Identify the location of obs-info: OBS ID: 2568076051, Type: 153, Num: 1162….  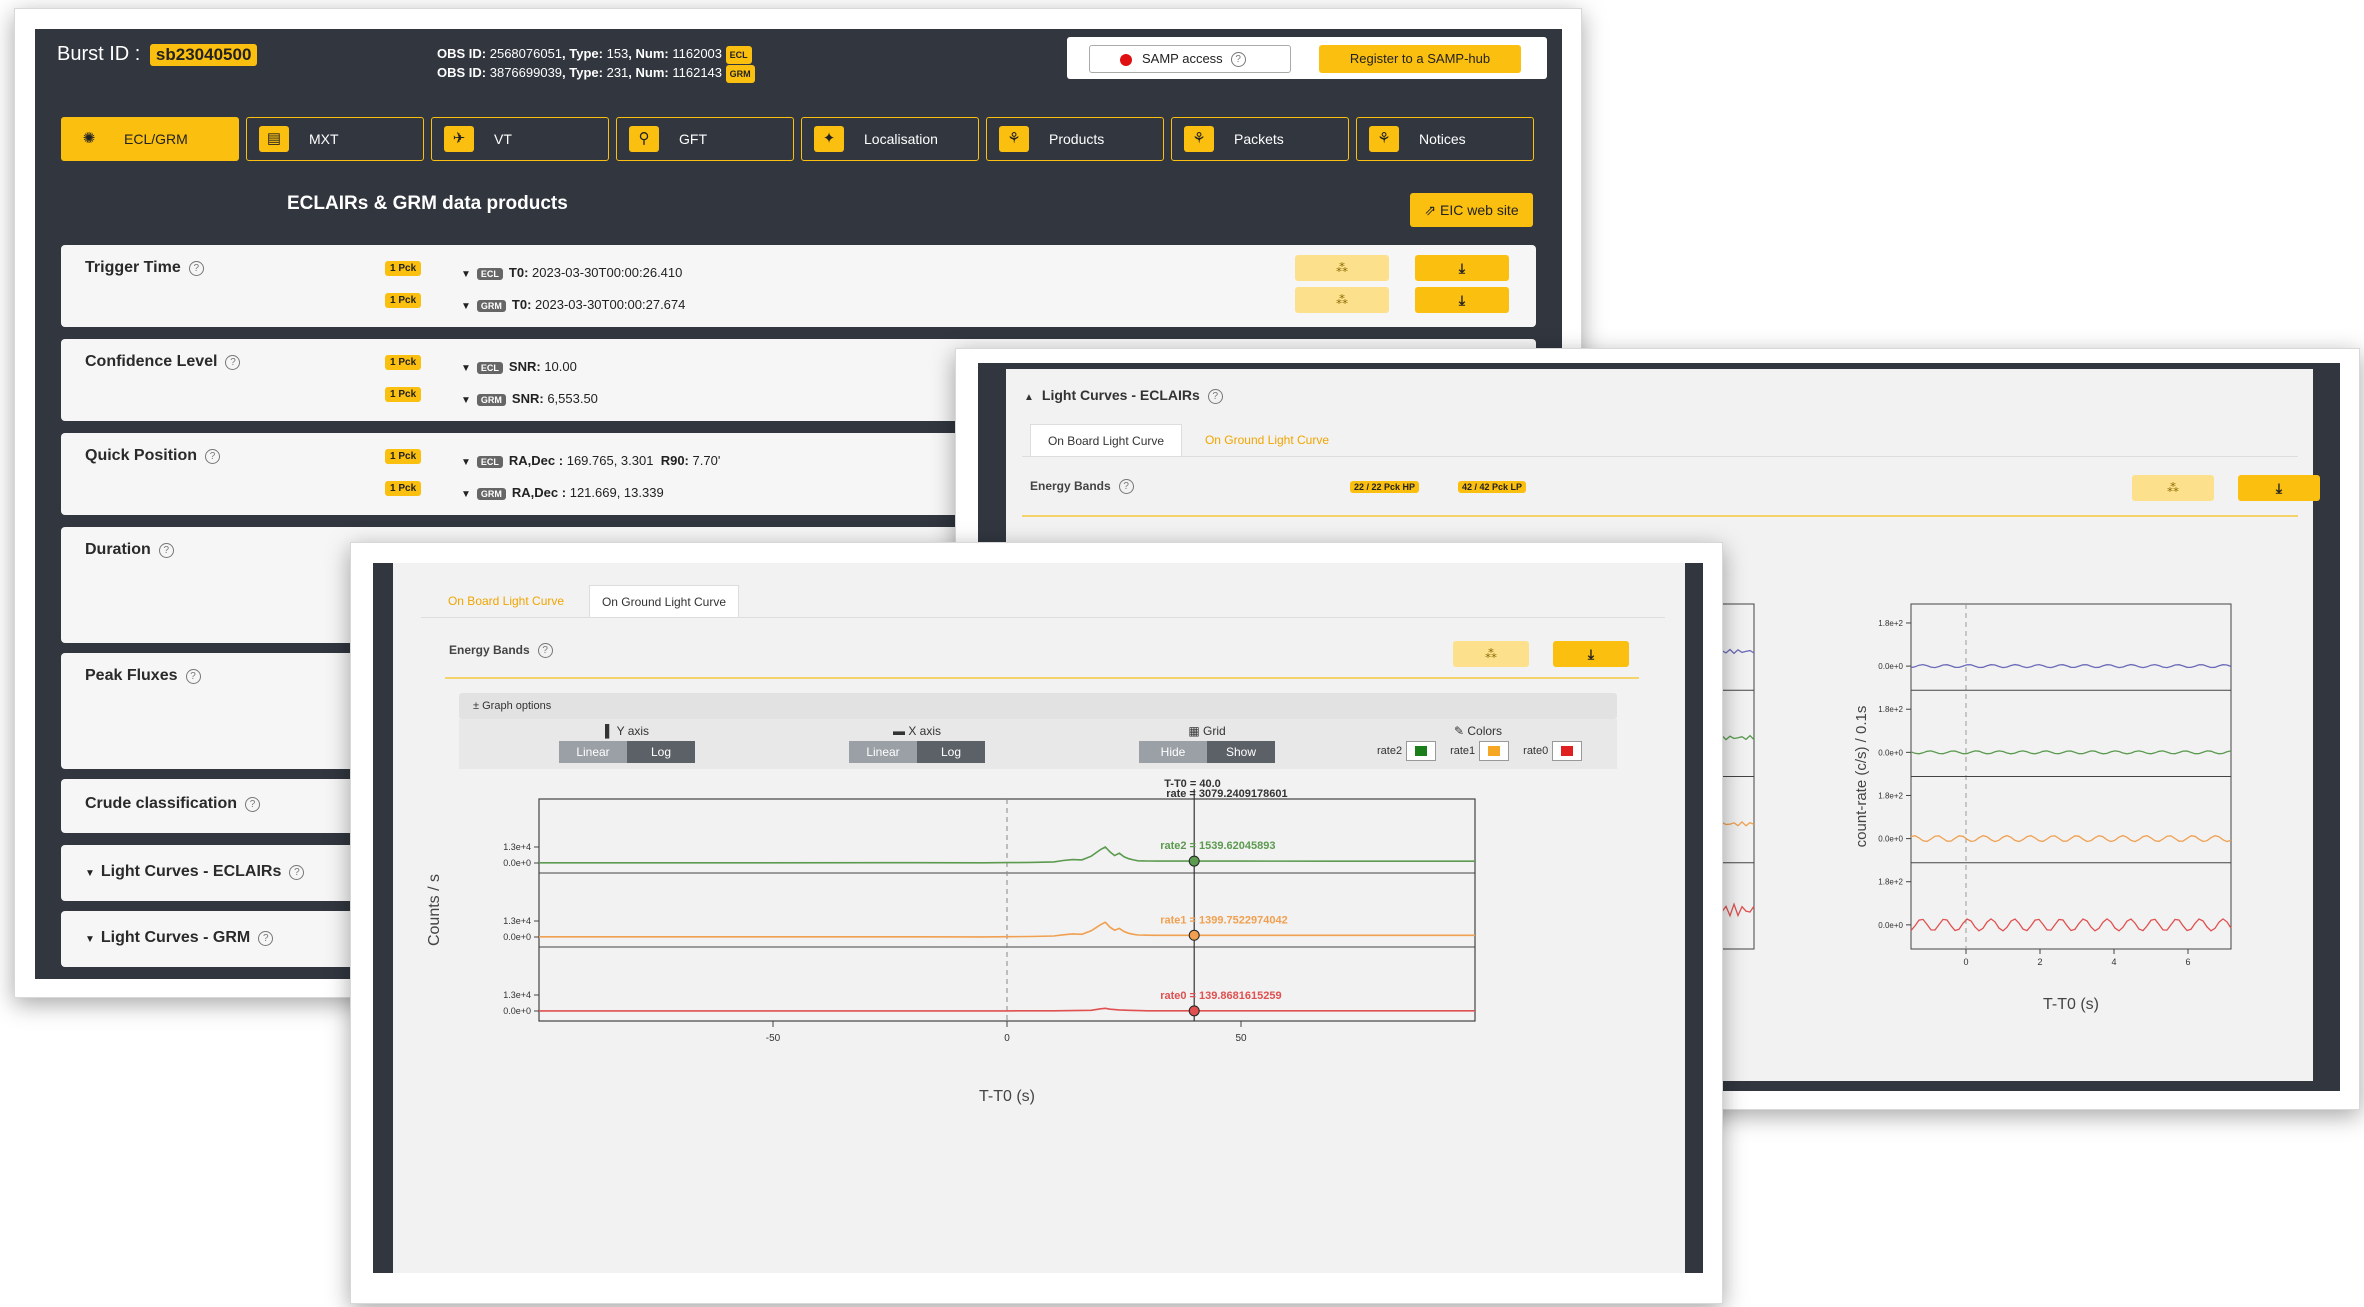
(596, 64).